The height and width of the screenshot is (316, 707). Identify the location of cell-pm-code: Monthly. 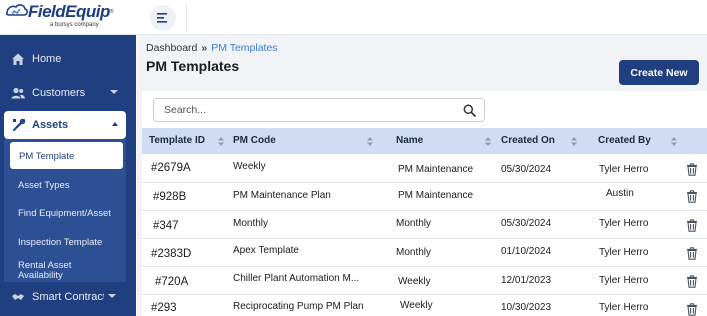
(251, 223).